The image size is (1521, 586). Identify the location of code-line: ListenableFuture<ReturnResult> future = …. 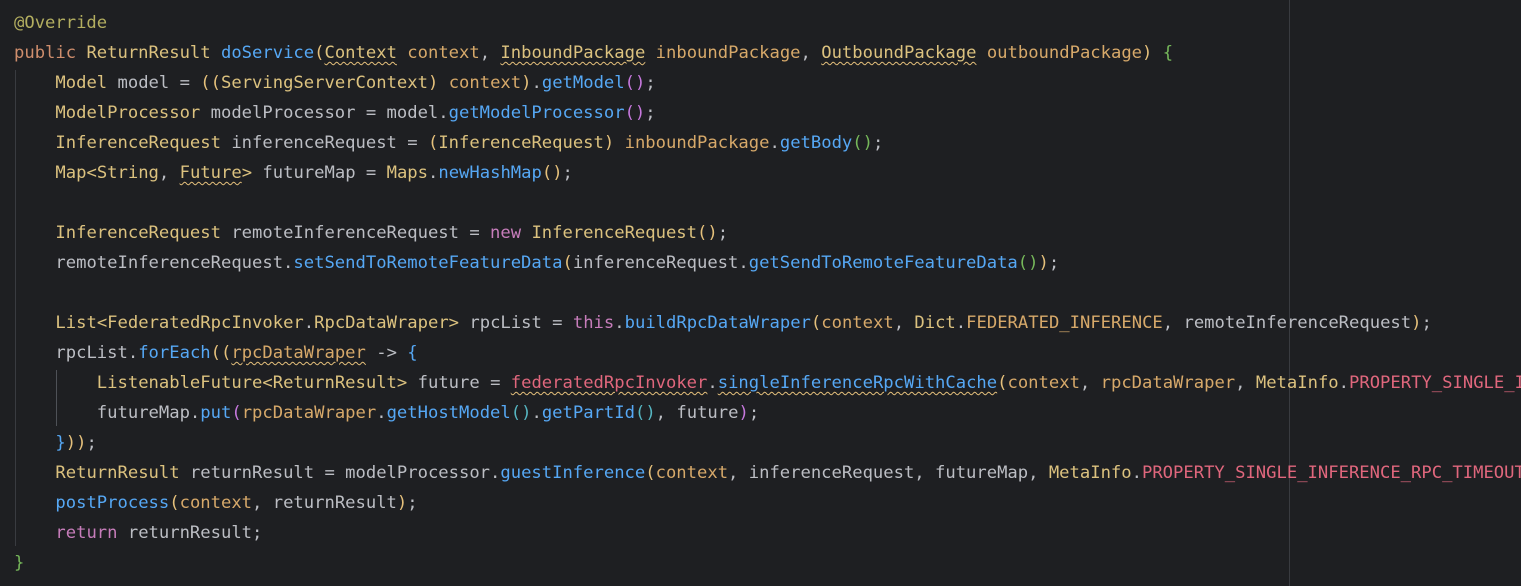
(767, 383).